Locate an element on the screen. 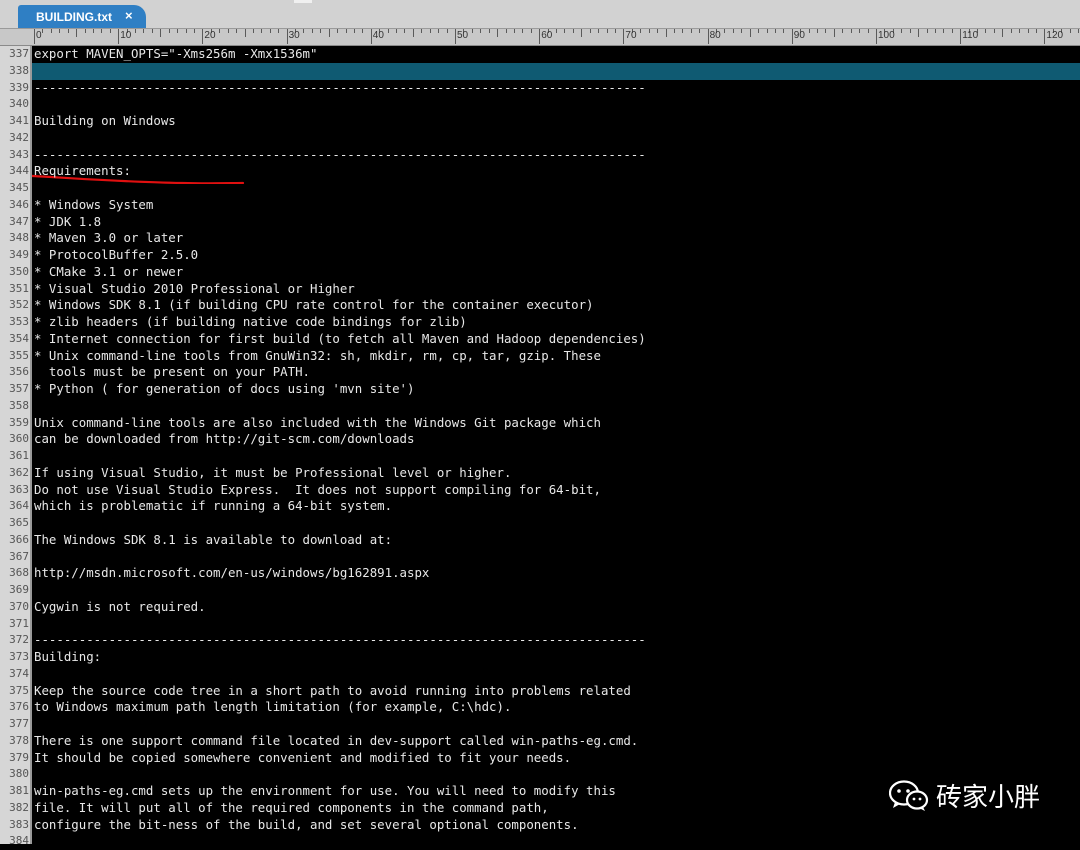 The height and width of the screenshot is (850, 1080). line-number: 363 is located at coordinates (19, 489).